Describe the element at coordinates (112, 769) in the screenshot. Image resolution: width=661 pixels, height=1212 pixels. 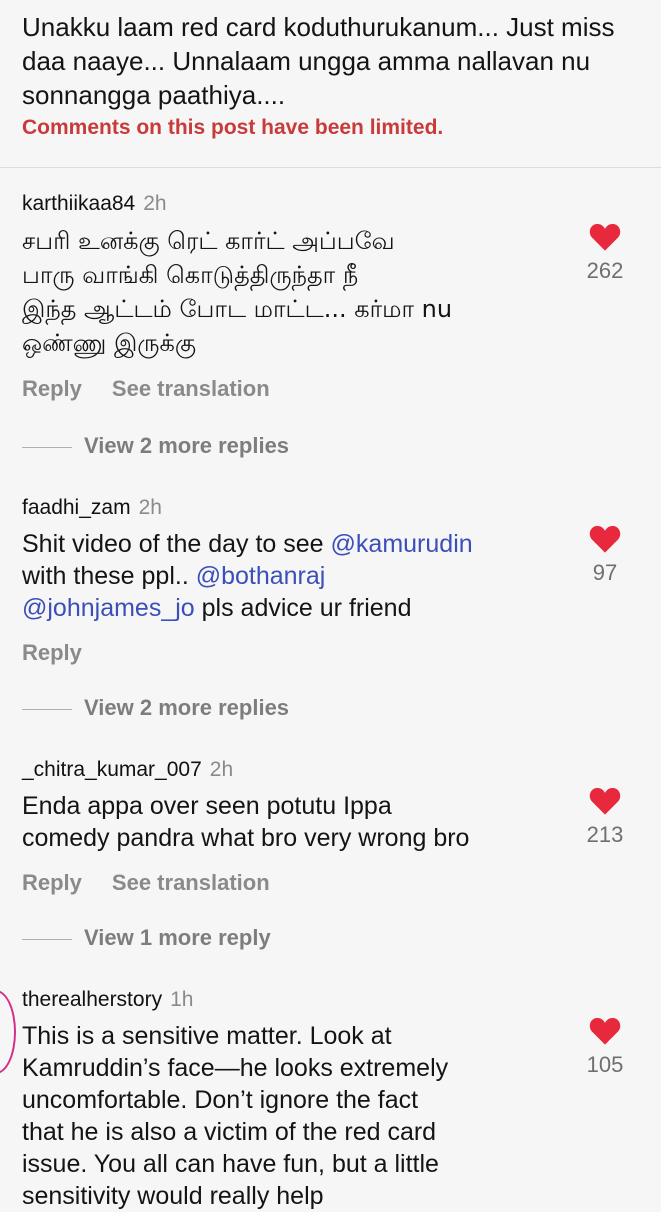
I see `comment-username: _chitra_kumar_007` at that location.